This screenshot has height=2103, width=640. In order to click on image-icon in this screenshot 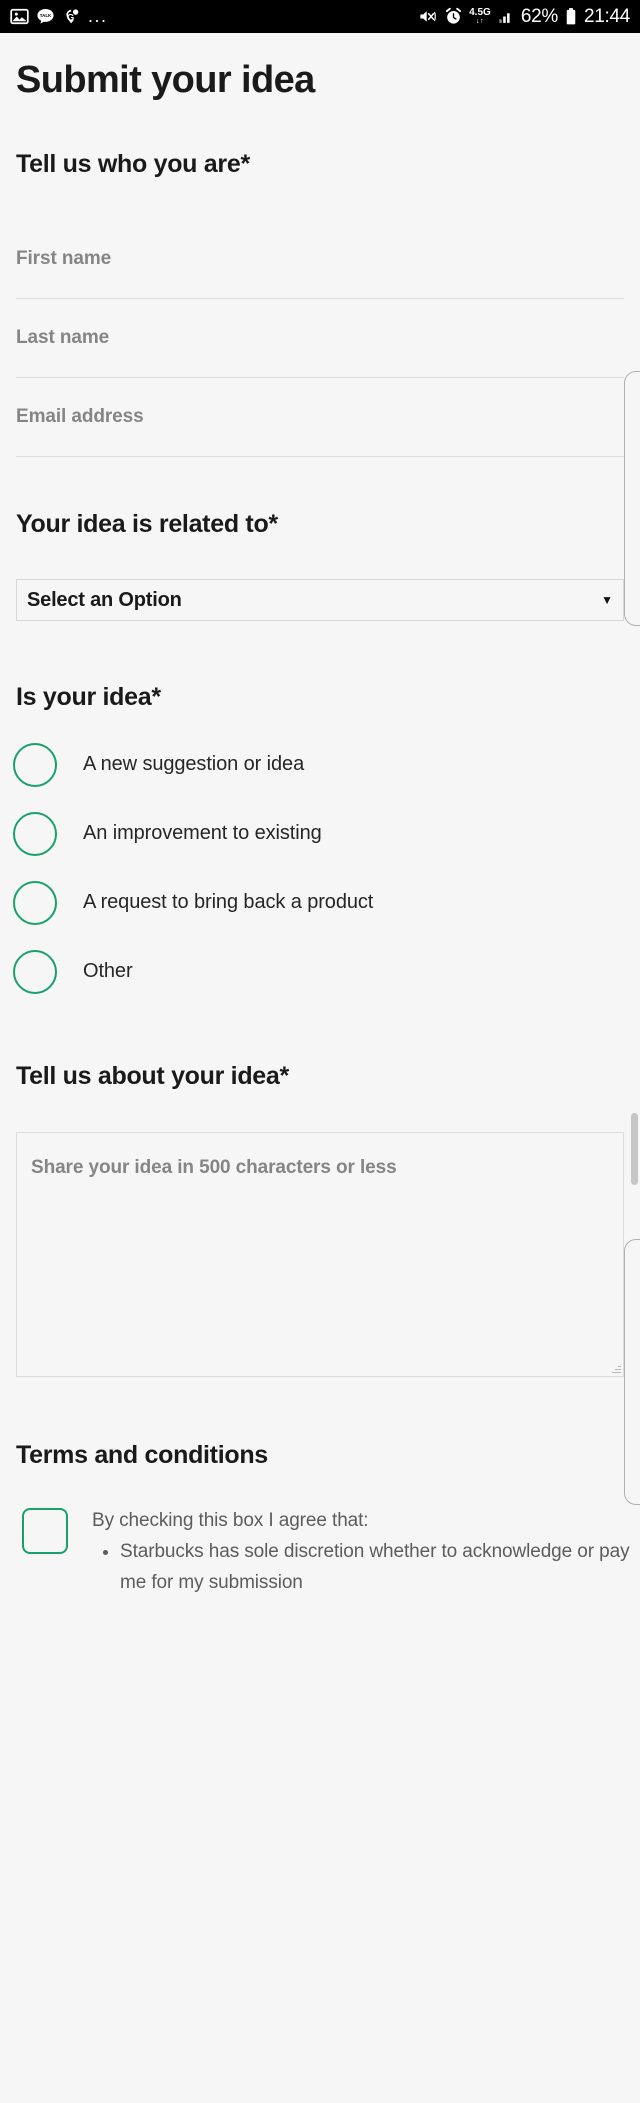, I will do `click(19, 16)`.